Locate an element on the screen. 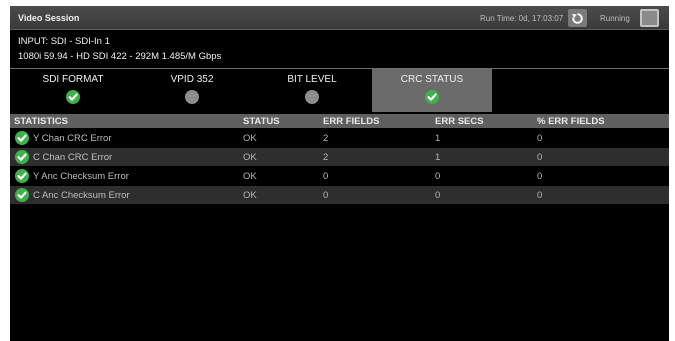 Image resolution: width=675 pixels, height=341 pixels. column-header-err-fields: ERR FIELDS is located at coordinates (351, 121).